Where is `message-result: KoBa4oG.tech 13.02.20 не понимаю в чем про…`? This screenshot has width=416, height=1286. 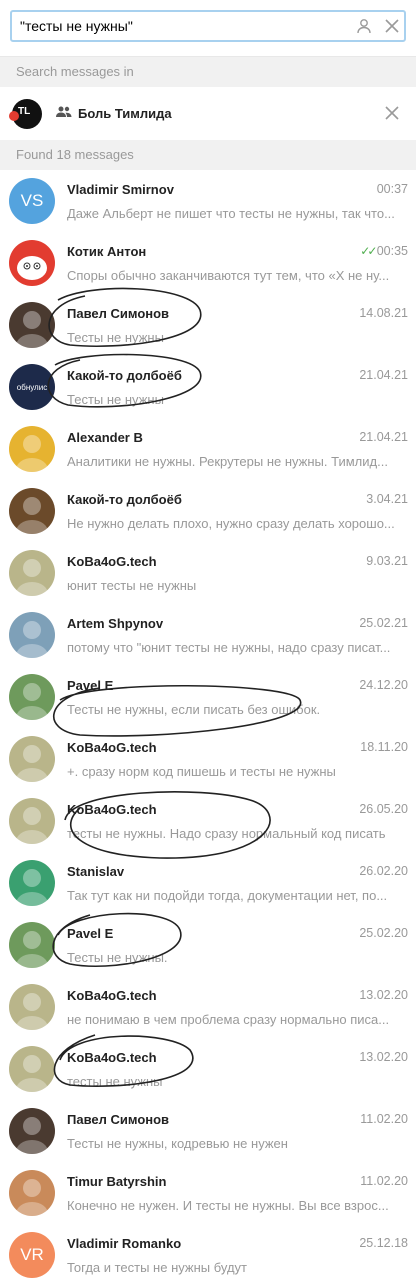 message-result: KoBa4oG.tech 13.02.20 не понимаю в чем про… is located at coordinates (208, 1007).